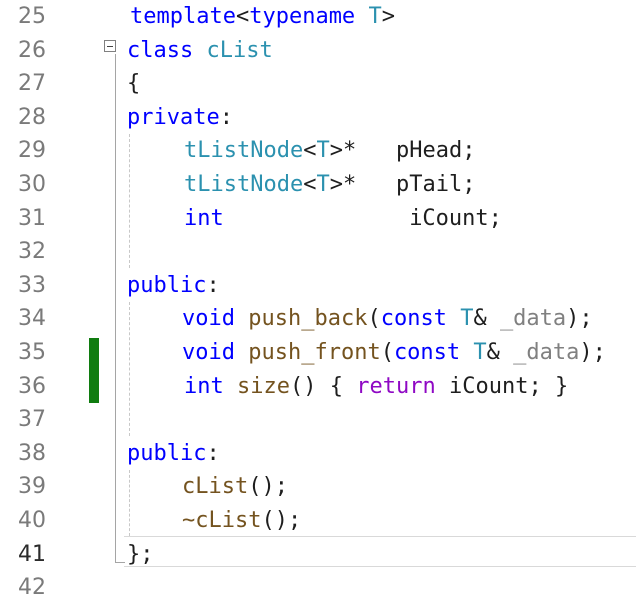 Image resolution: width=636 pixels, height=605 pixels. Describe the element at coordinates (32, 319) in the screenshot. I see `line-number: 34` at that location.